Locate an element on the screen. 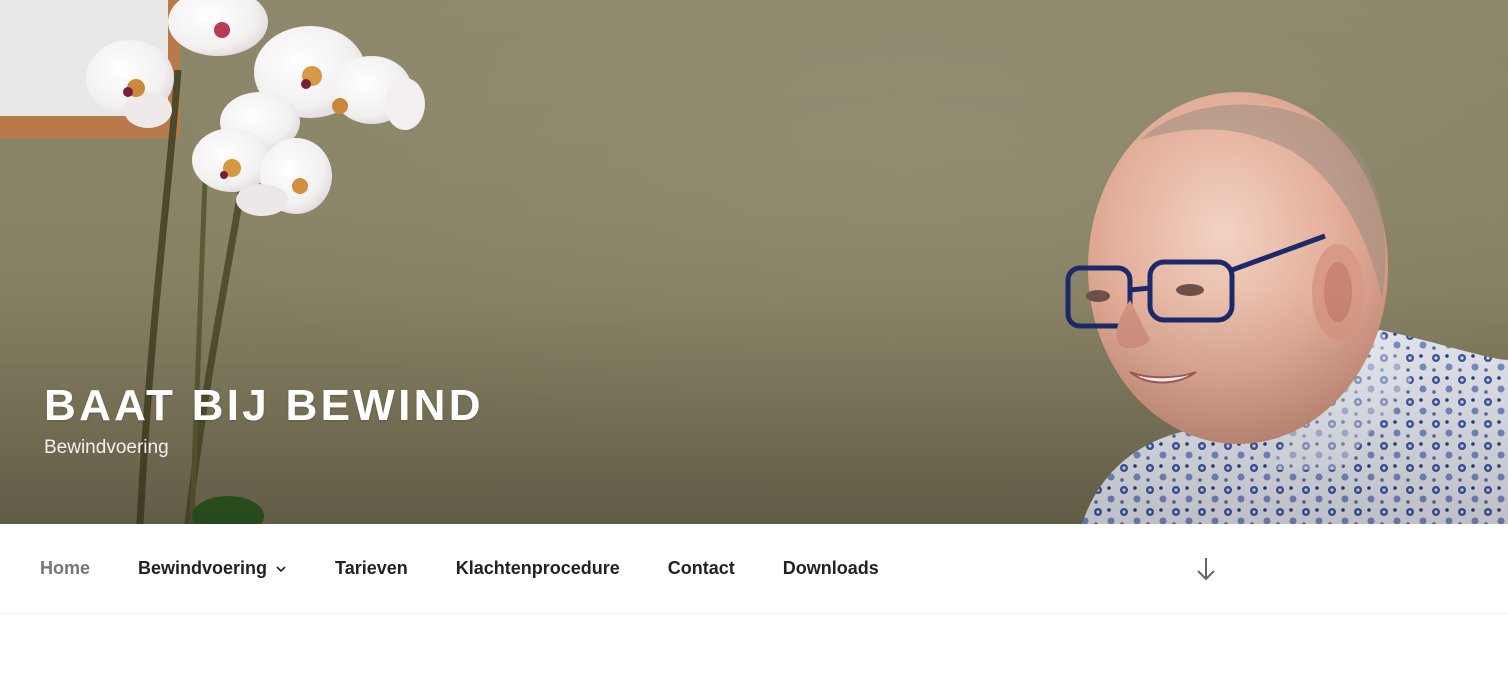  scroll-down-button is located at coordinates (1206, 569).